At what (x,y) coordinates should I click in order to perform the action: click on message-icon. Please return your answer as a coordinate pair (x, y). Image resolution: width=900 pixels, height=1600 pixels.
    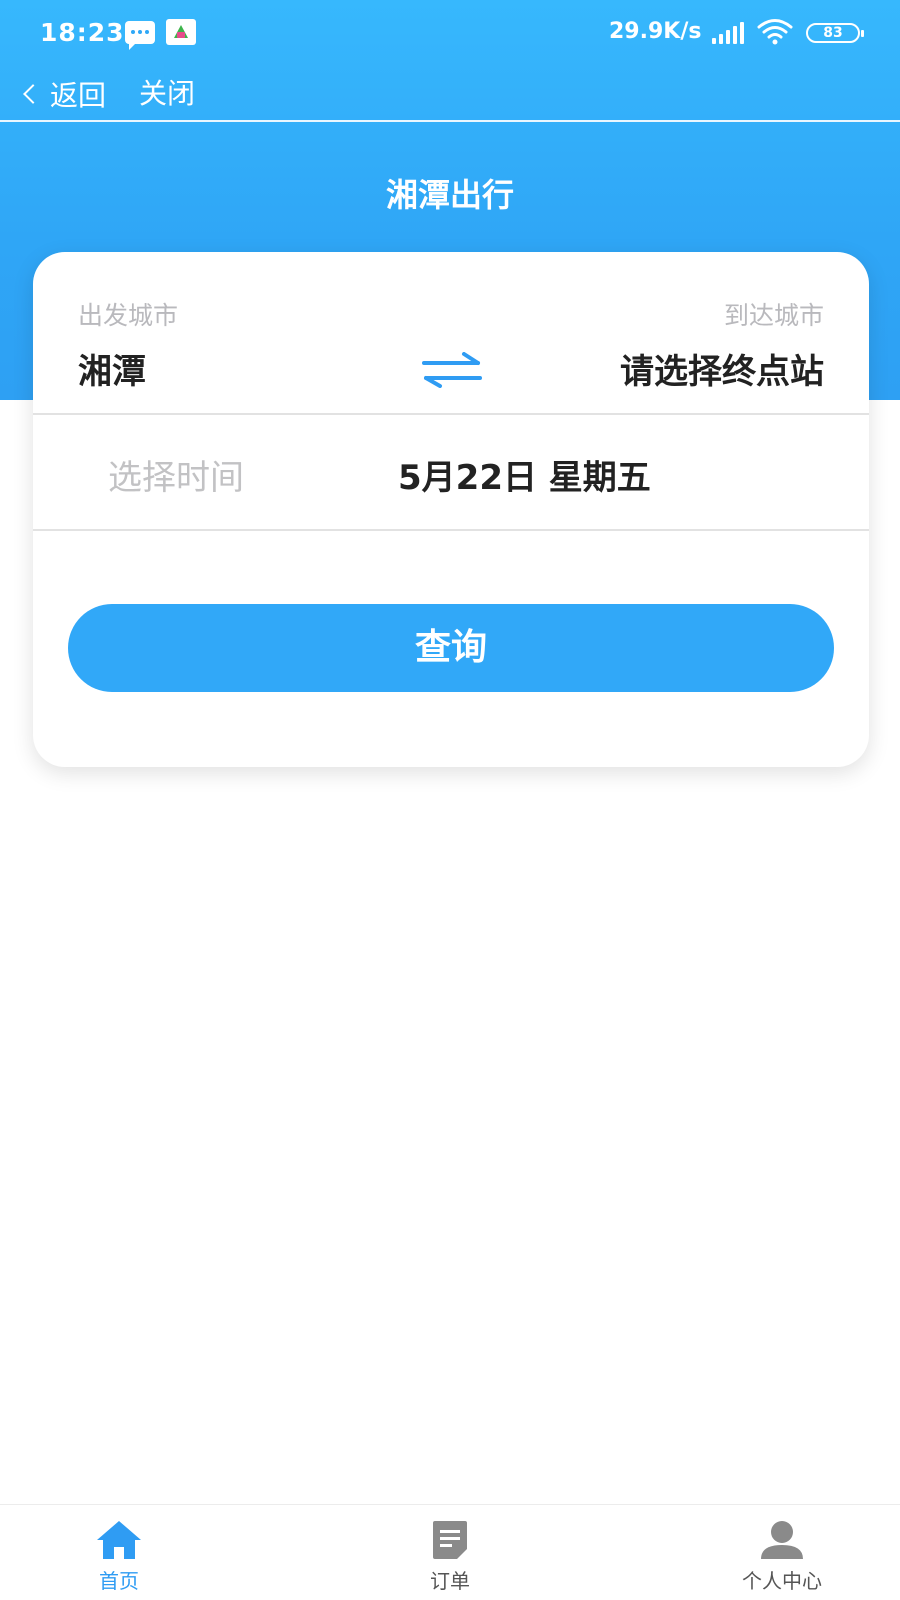
    Looking at the image, I should click on (140, 35).